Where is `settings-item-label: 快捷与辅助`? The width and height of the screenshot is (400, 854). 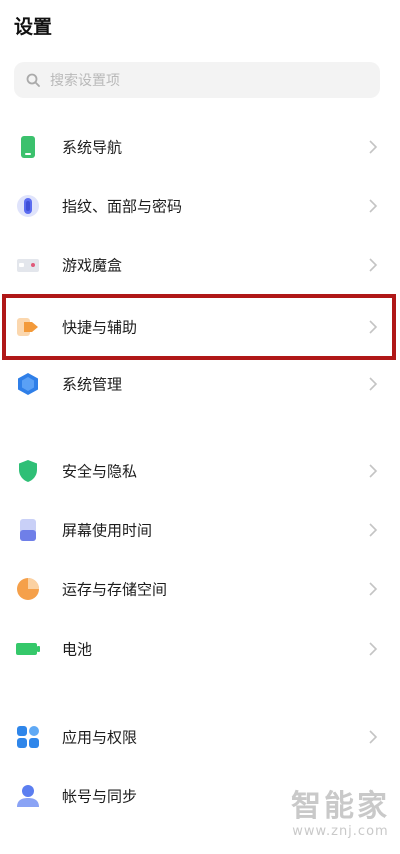
settings-item-label: 快捷与辅助 is located at coordinates (100, 327).